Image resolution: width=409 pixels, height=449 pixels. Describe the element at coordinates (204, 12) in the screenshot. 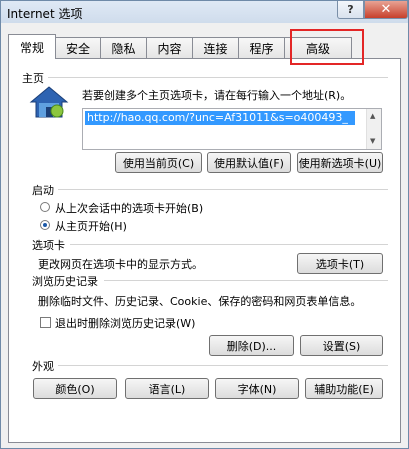

I see `title-bar: Internet 选项 ? ✕` at that location.